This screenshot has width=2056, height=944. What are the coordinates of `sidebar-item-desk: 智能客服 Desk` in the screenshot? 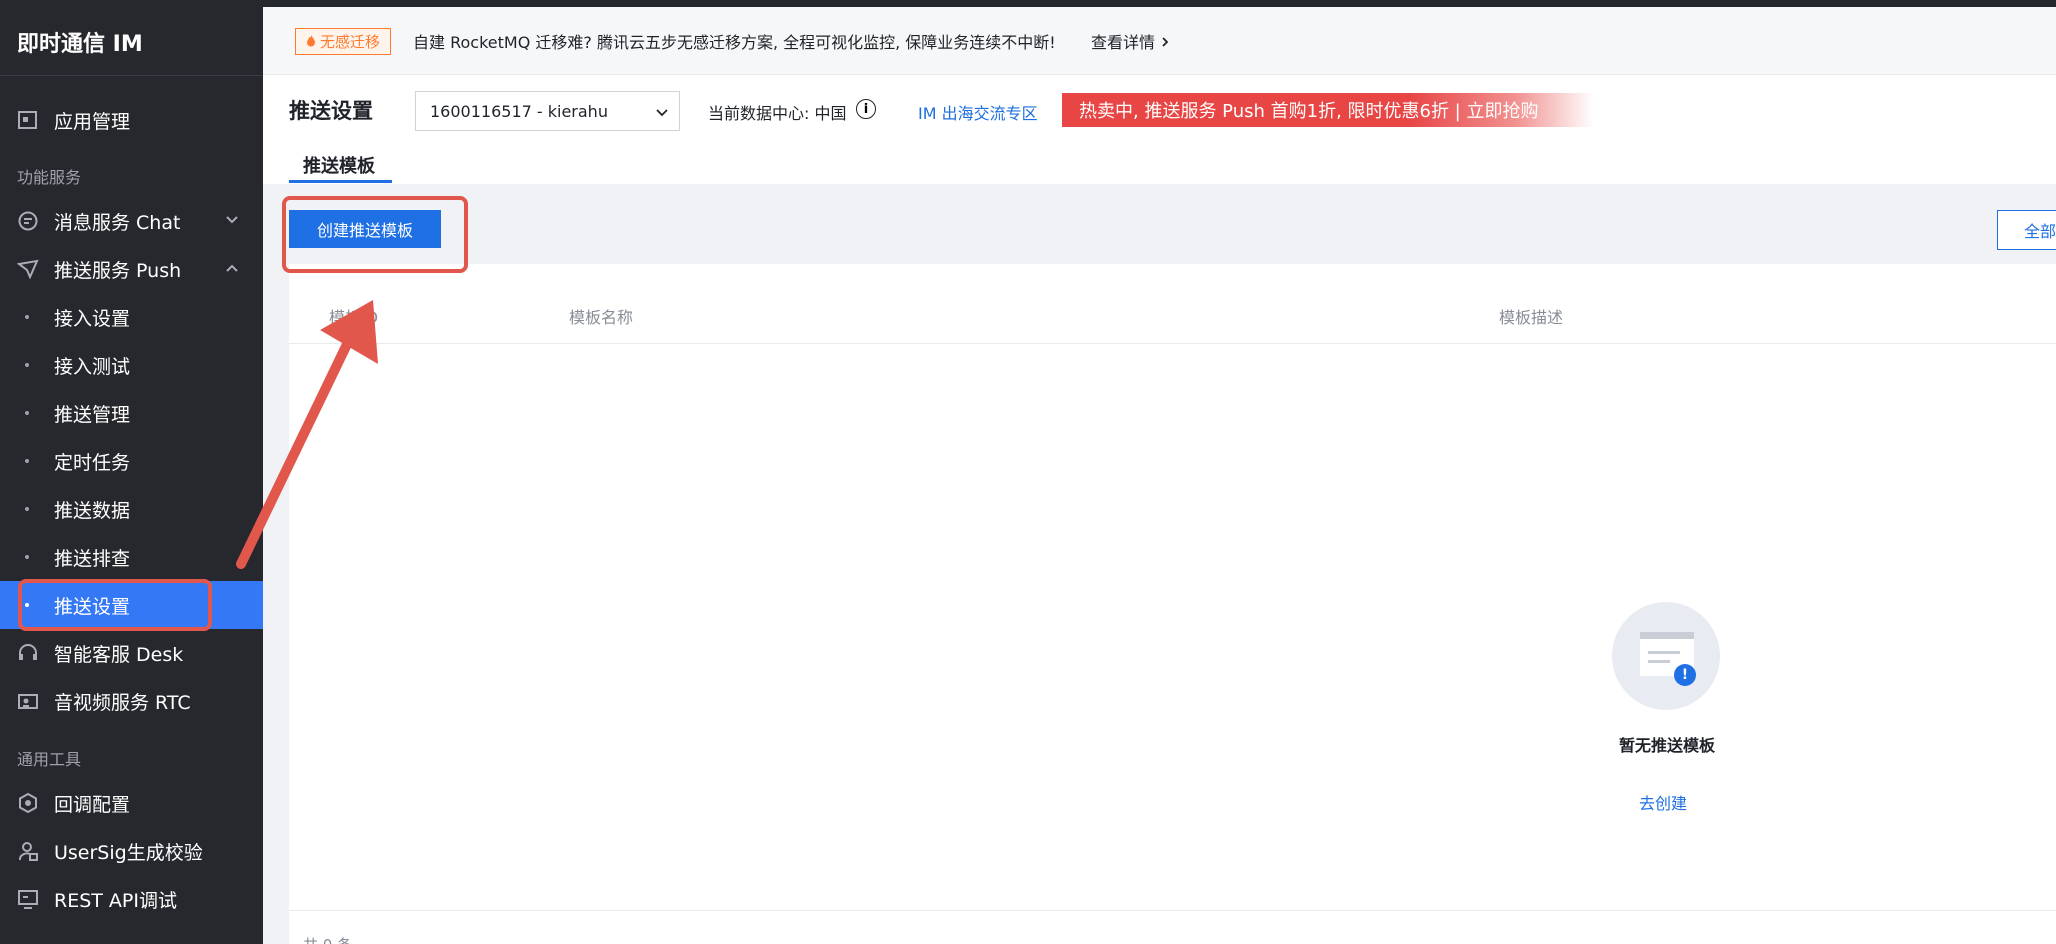 It's located at (131, 653).